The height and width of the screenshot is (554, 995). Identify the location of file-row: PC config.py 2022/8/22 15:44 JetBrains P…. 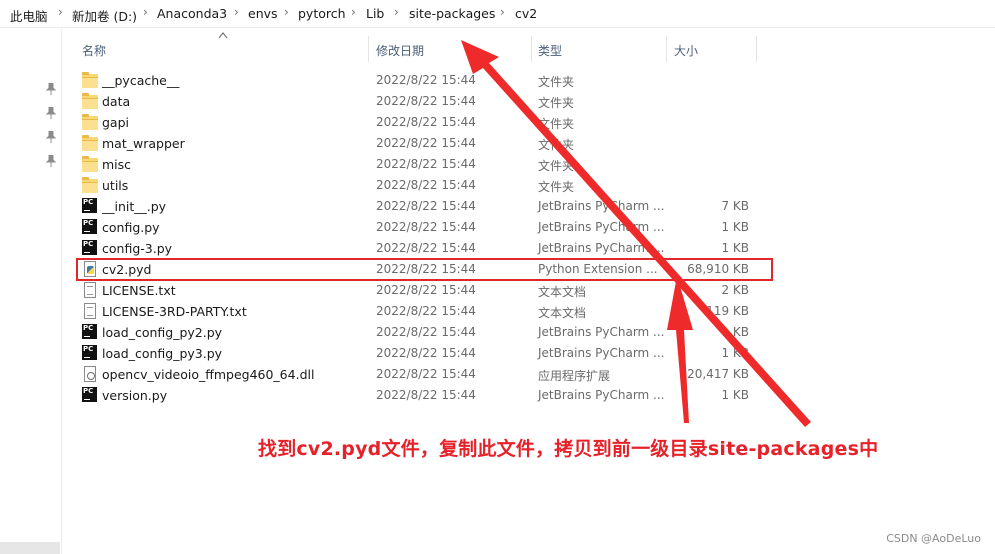
(416, 227).